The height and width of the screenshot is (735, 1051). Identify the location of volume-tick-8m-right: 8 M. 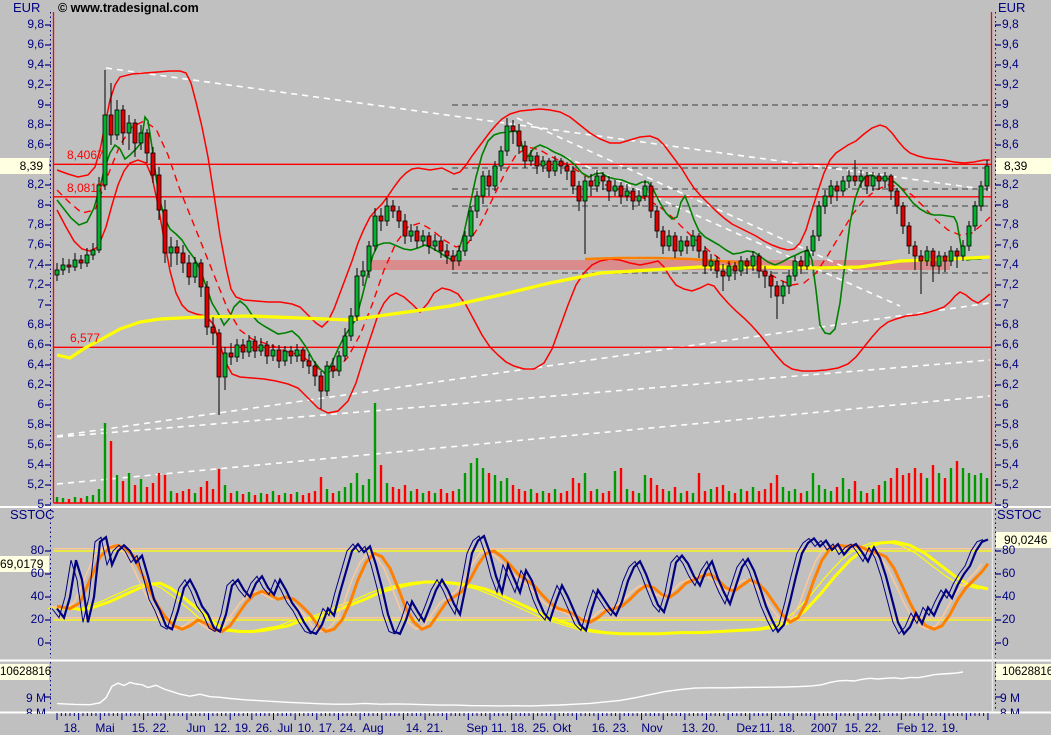
(1010, 710).